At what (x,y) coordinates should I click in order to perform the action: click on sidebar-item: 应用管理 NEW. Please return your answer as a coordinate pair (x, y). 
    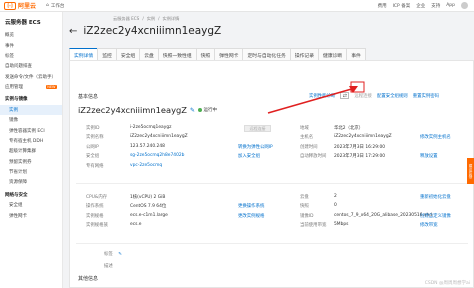
    Looking at the image, I should click on (31, 87).